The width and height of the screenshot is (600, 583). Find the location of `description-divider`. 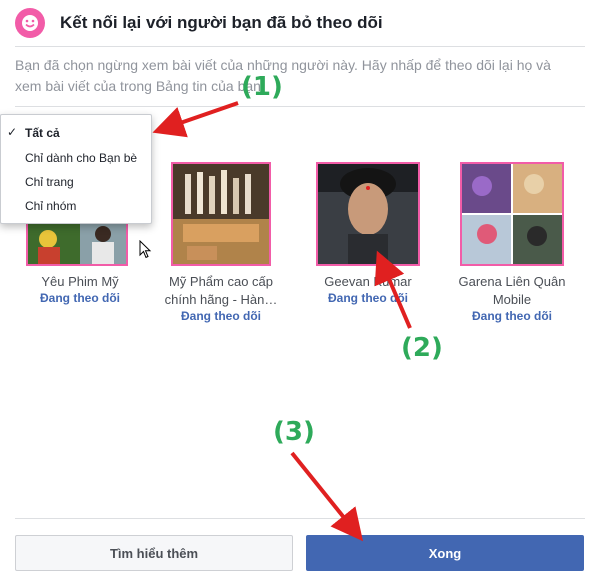

description-divider is located at coordinates (300, 106).